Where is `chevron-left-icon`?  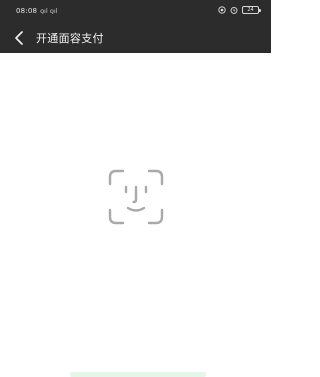 chevron-left-icon is located at coordinates (19, 38).